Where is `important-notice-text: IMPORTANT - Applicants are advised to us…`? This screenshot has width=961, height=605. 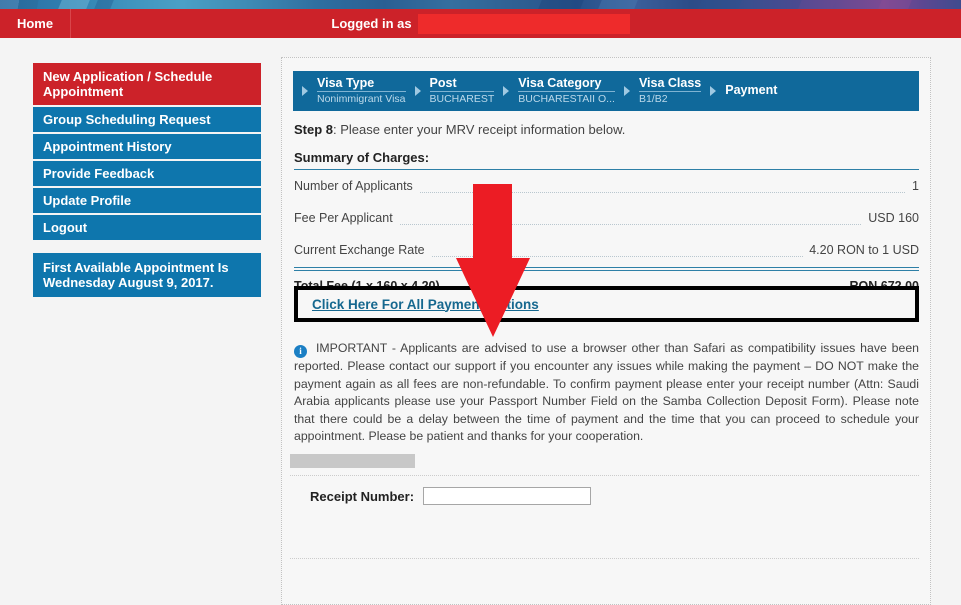 important-notice-text: IMPORTANT - Applicants are advised to us… is located at coordinates (606, 392).